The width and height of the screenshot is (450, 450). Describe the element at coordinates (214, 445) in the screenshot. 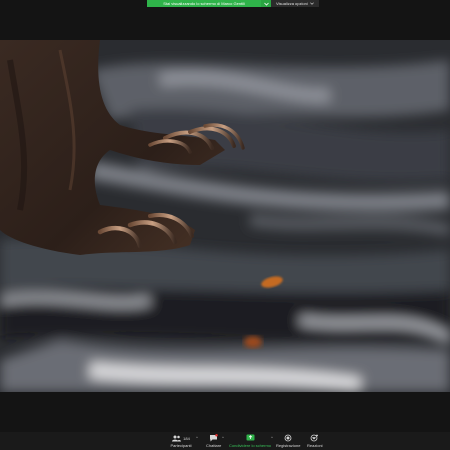

I see `chat-label: Chattare` at that location.